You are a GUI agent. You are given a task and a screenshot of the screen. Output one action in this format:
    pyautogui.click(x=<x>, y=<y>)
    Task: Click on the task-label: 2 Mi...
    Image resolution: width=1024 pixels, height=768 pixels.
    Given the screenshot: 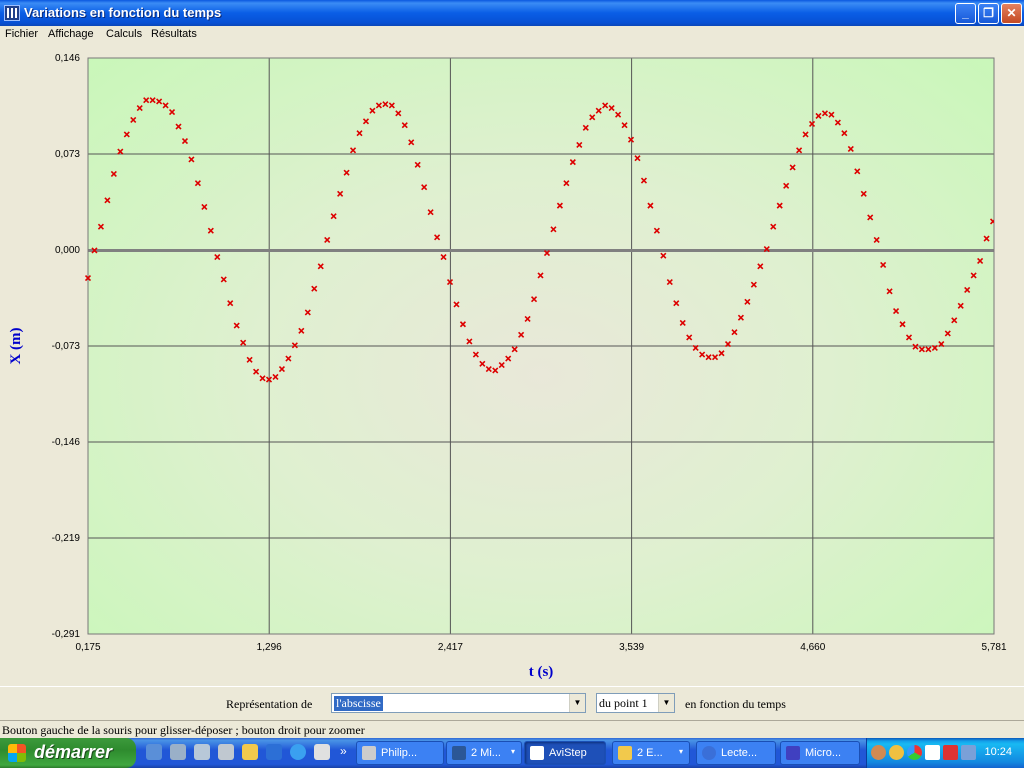 What is the action you would take?
    pyautogui.click(x=486, y=753)
    